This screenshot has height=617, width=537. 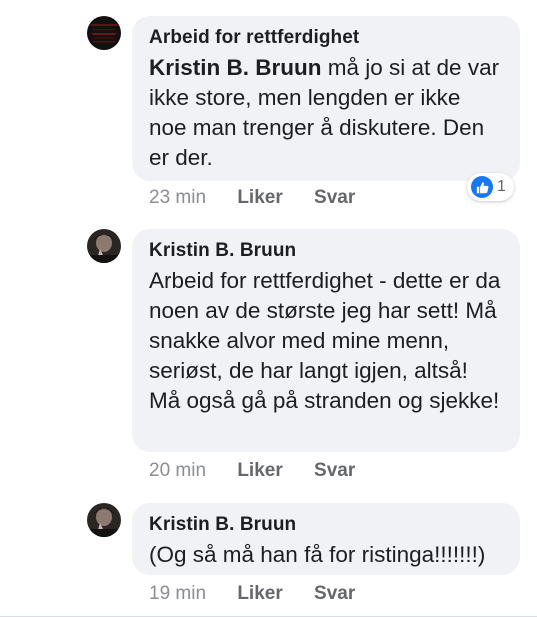 I want to click on comment-text-part: må jo si at de, so click(x=391, y=67).